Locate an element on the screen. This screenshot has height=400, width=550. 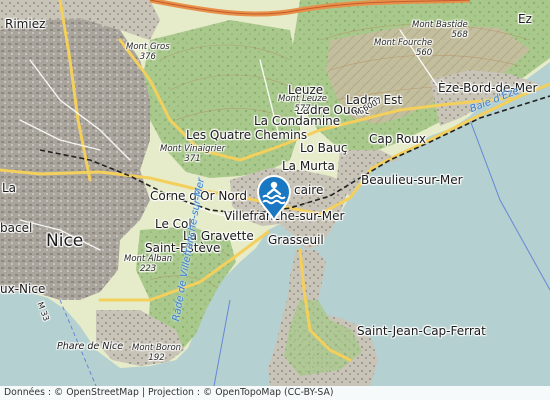
peak-elevation: 192 is located at coordinates (156, 358).